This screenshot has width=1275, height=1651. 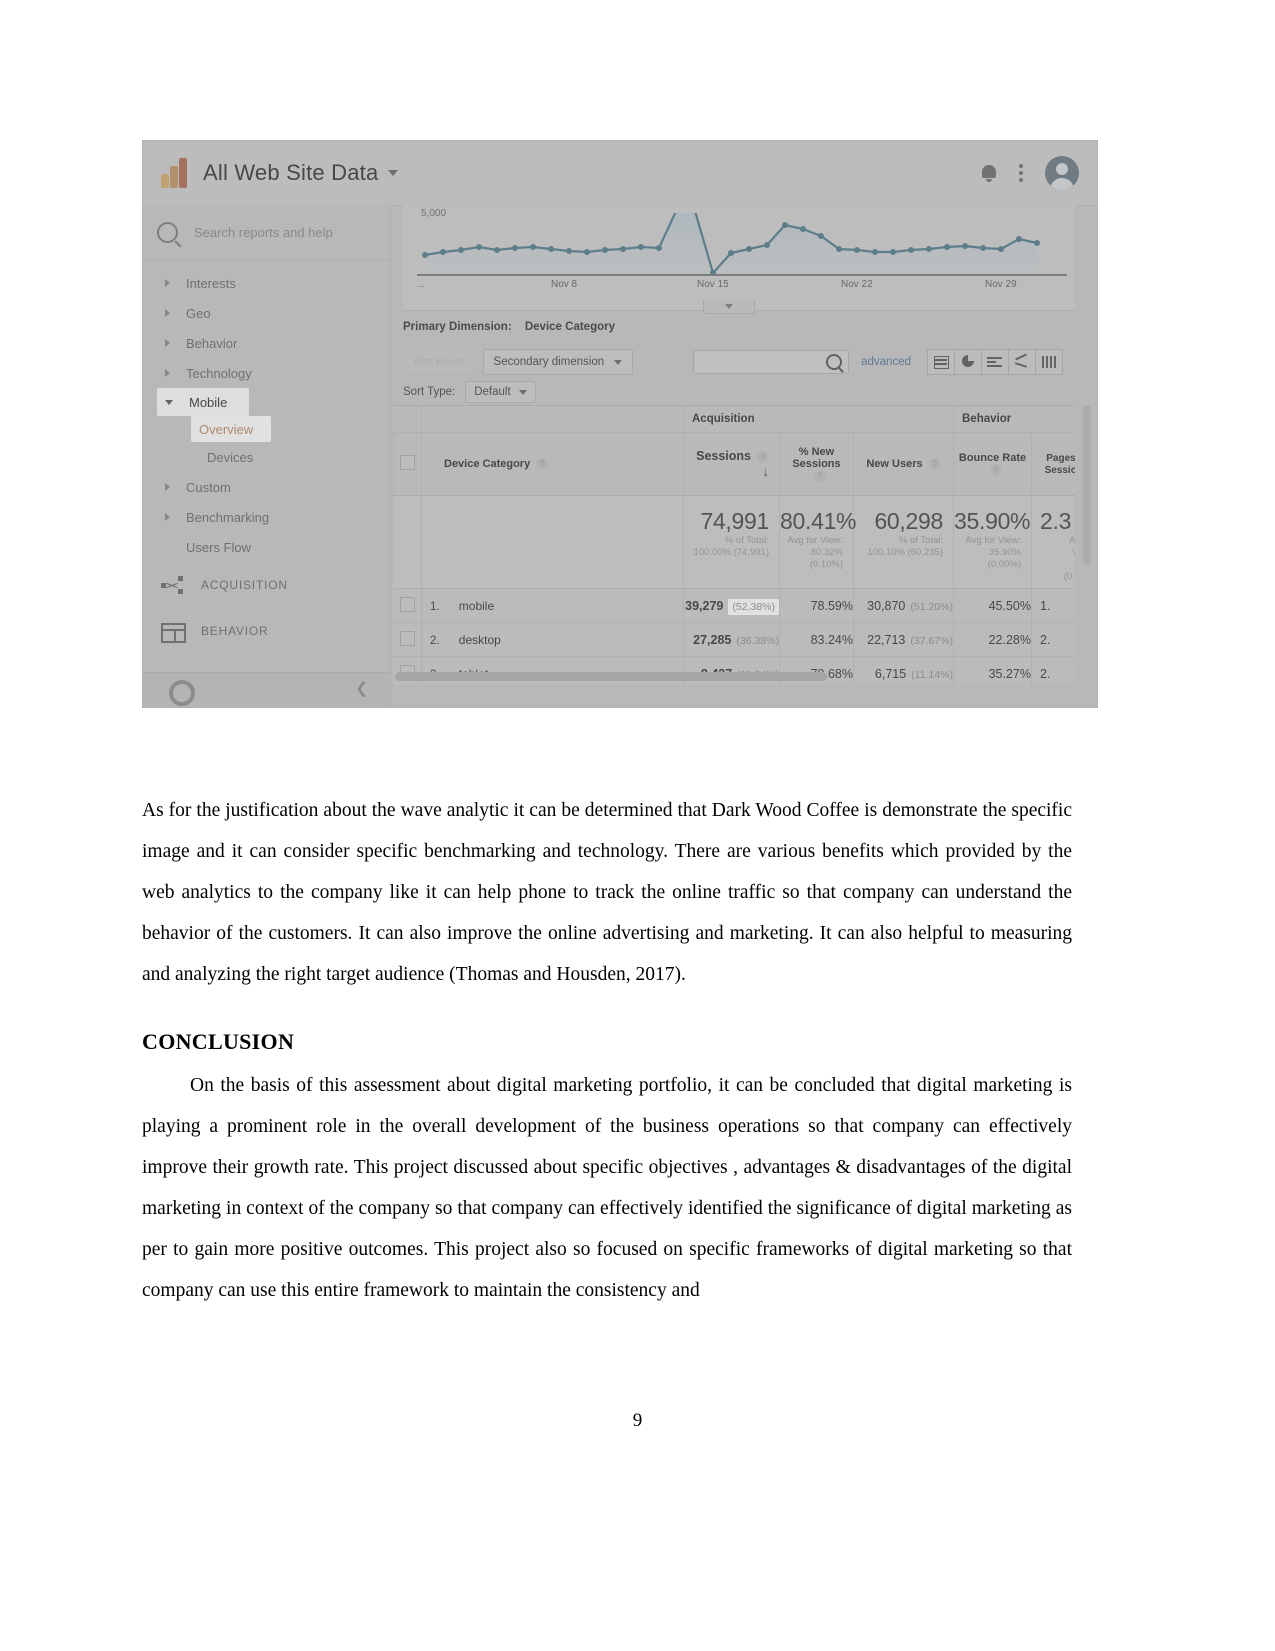 What do you see at coordinates (212, 343) in the screenshot?
I see `sidebar-item-label: Behavior` at bounding box center [212, 343].